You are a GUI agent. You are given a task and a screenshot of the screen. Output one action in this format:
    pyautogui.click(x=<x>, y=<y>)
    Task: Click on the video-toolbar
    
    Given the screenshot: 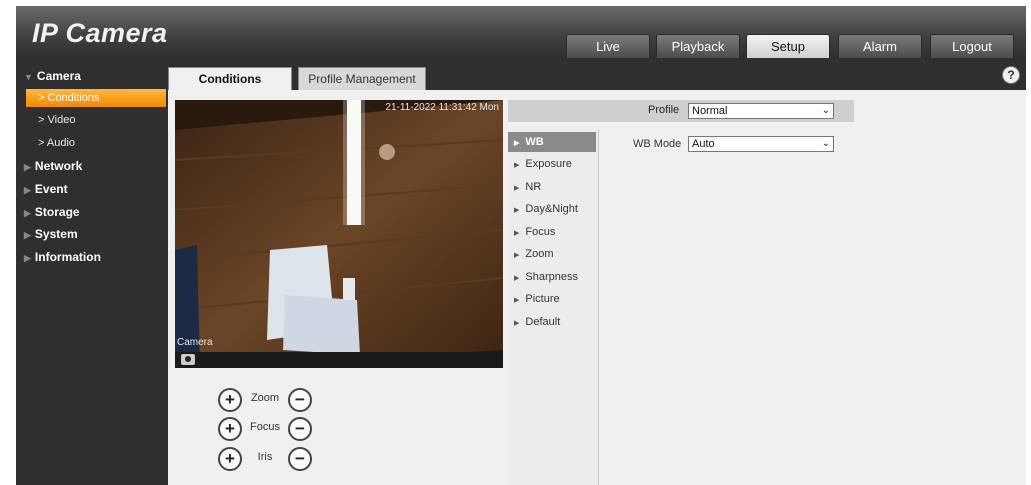 What is the action you would take?
    pyautogui.click(x=339, y=360)
    